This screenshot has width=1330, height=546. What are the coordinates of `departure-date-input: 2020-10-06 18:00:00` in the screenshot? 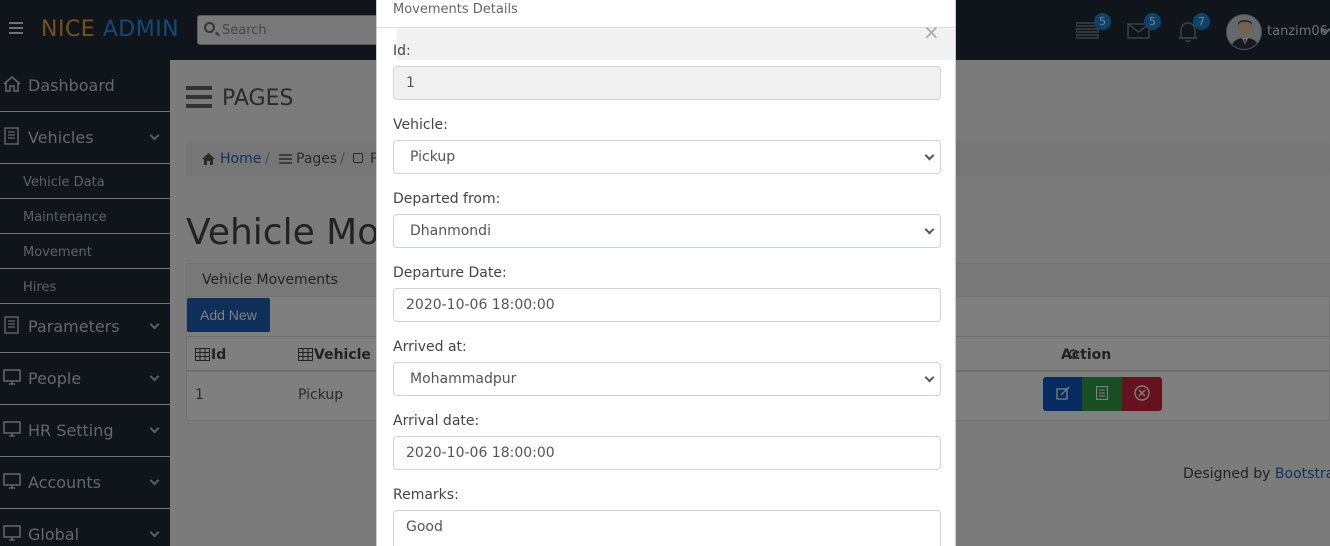 It's located at (667, 305).